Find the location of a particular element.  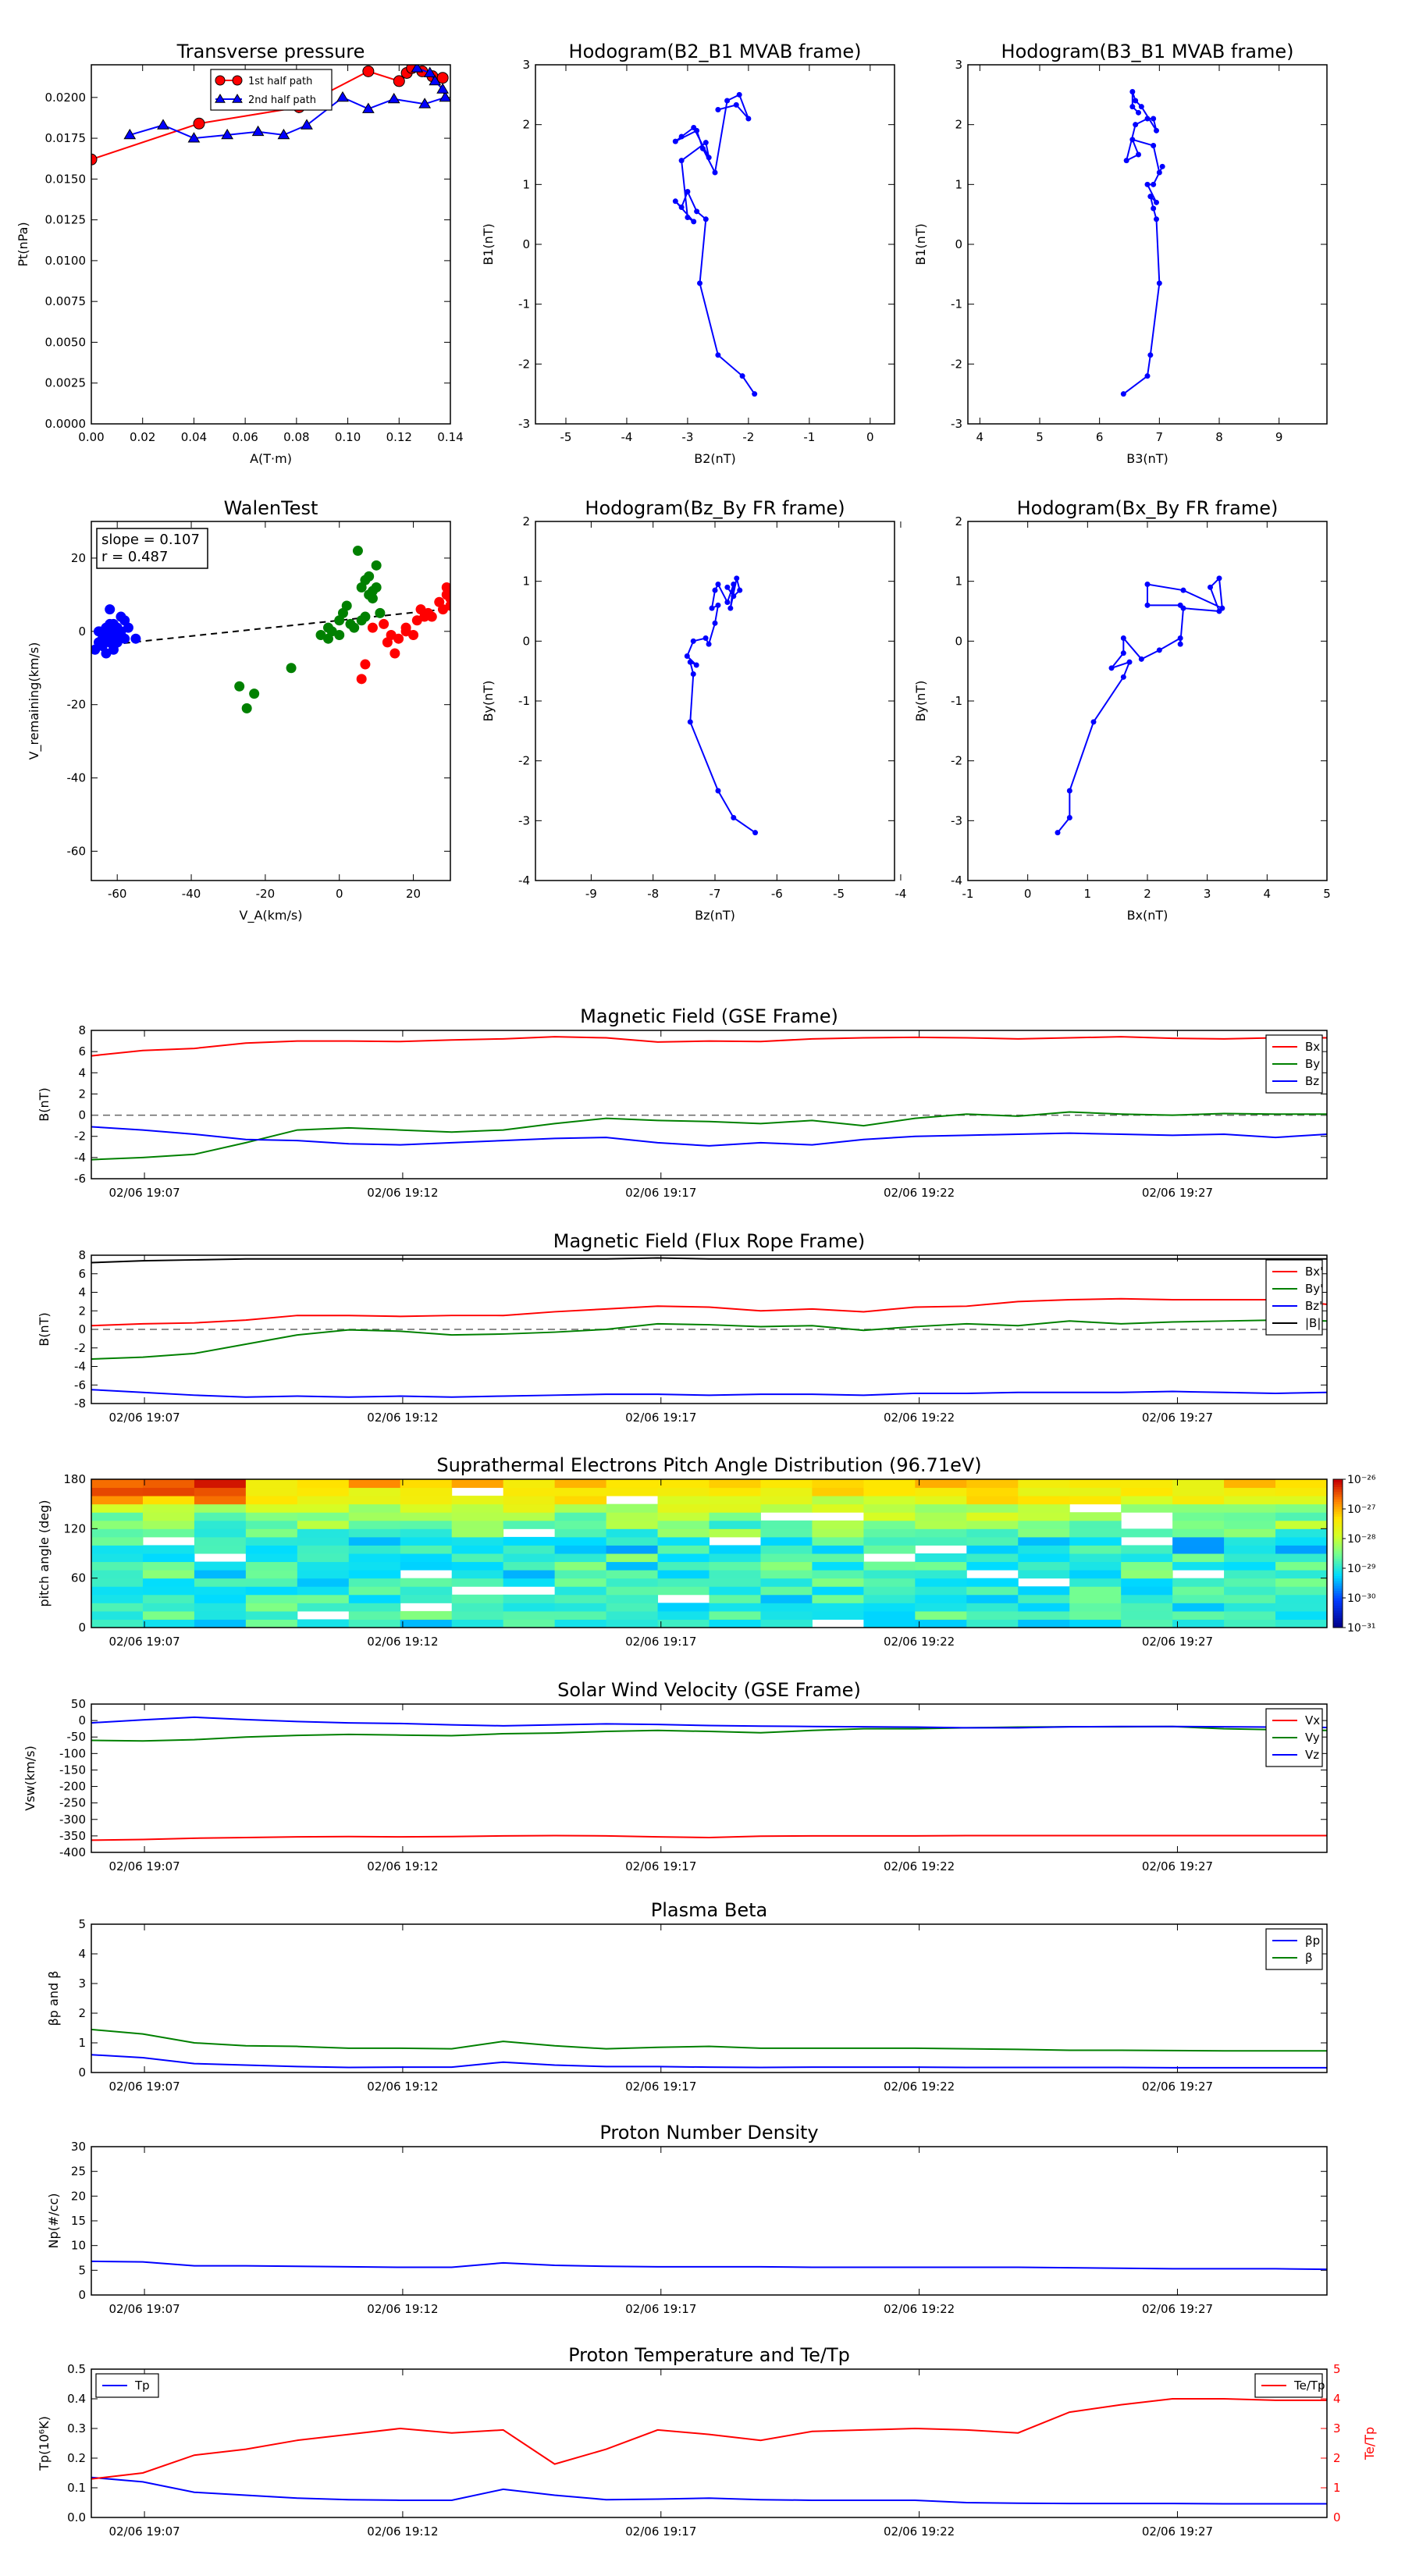

y-tick-label: -300 is located at coordinates (72, 1820).